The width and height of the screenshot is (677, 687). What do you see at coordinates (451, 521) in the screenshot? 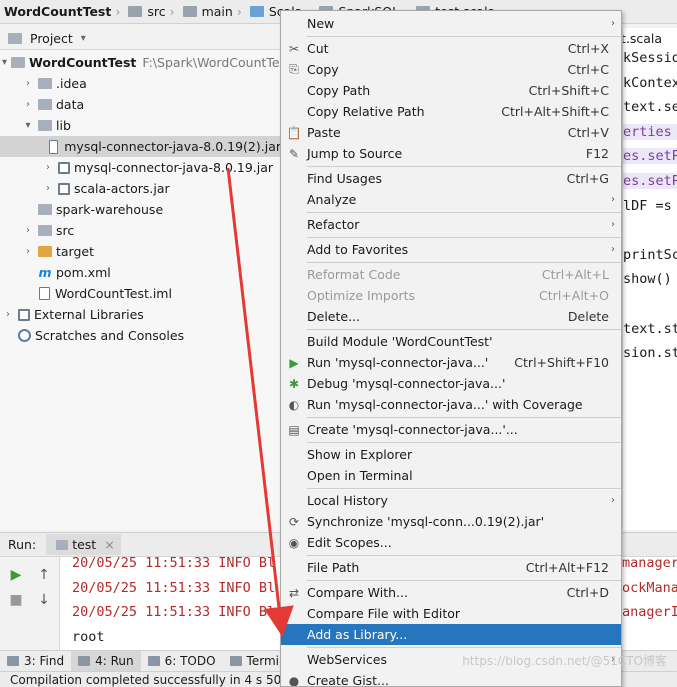
I see `menu-item-synchronize-mysql-conn-0-19-2-jar: ⟳ Synchronize 'mysql-conn...0.19(2).jar'` at bounding box center [451, 521].